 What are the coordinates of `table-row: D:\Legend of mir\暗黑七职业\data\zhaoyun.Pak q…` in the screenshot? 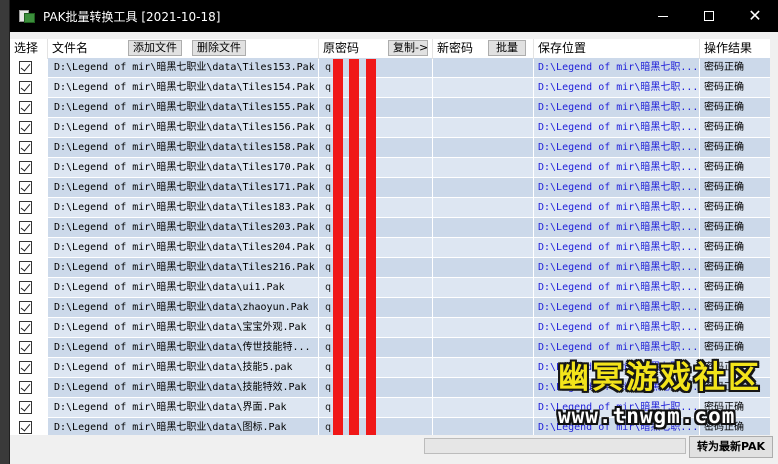 It's located at (390, 308).